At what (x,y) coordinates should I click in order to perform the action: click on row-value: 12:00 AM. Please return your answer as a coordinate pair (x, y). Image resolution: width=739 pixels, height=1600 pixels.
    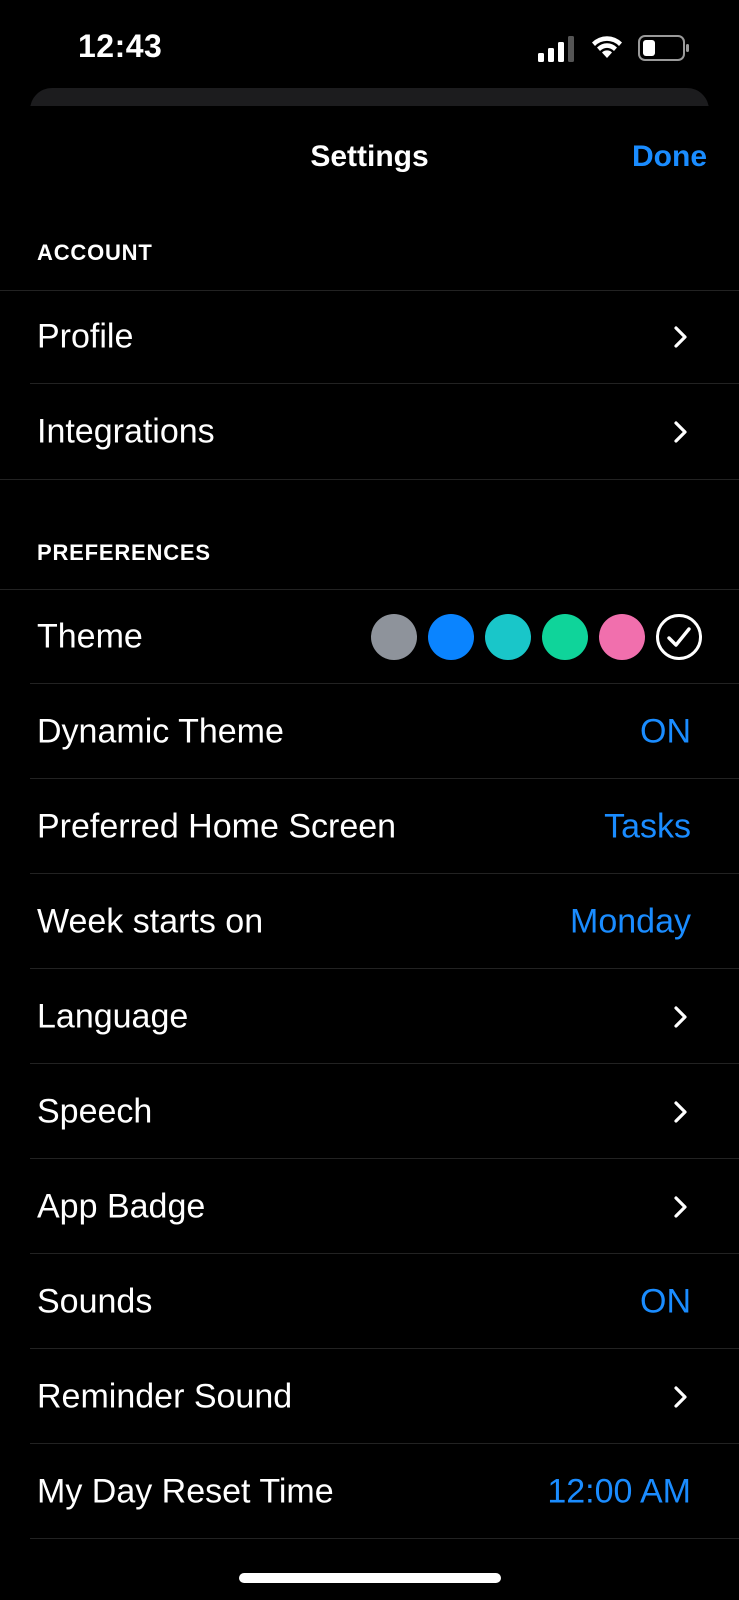
    Looking at the image, I should click on (619, 1491).